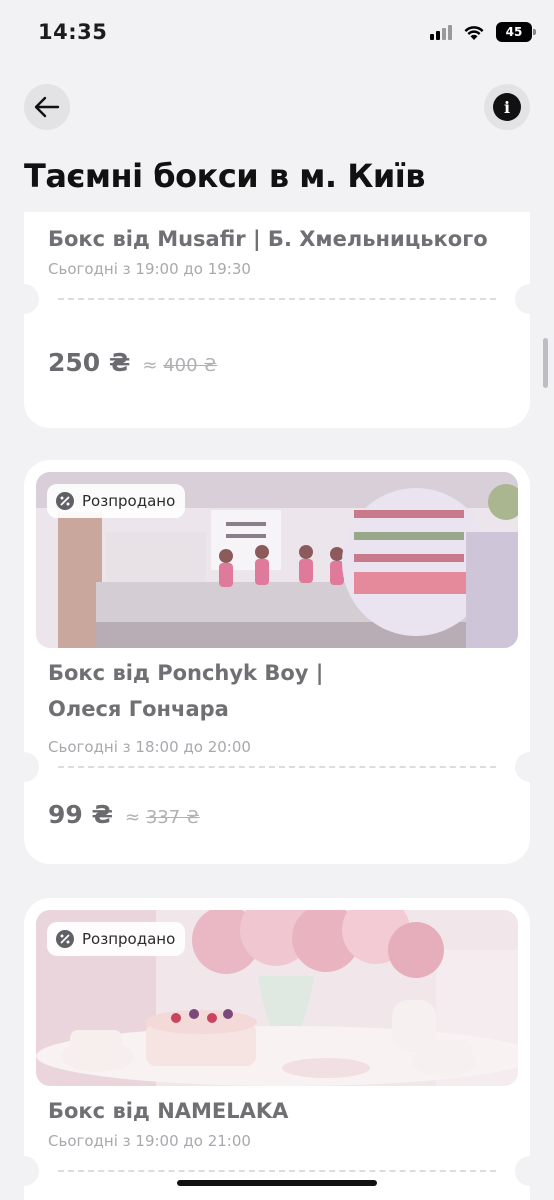 Image resolution: width=554 pixels, height=1200 pixels. What do you see at coordinates (268, 239) in the screenshot?
I see `box-title: Бокс від Musafir | Б. Хмельницького` at bounding box center [268, 239].